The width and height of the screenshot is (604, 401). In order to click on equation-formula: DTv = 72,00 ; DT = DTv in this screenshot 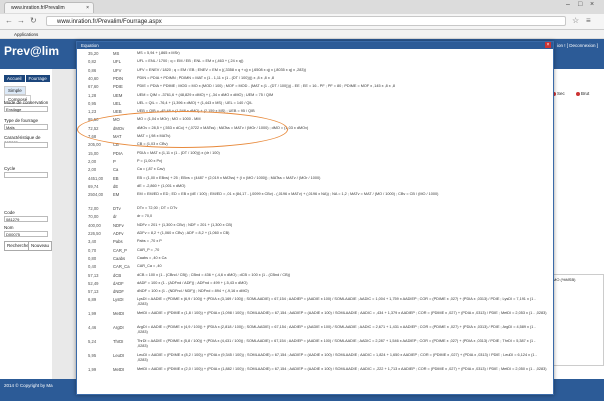, I will do `click(157, 208)`.